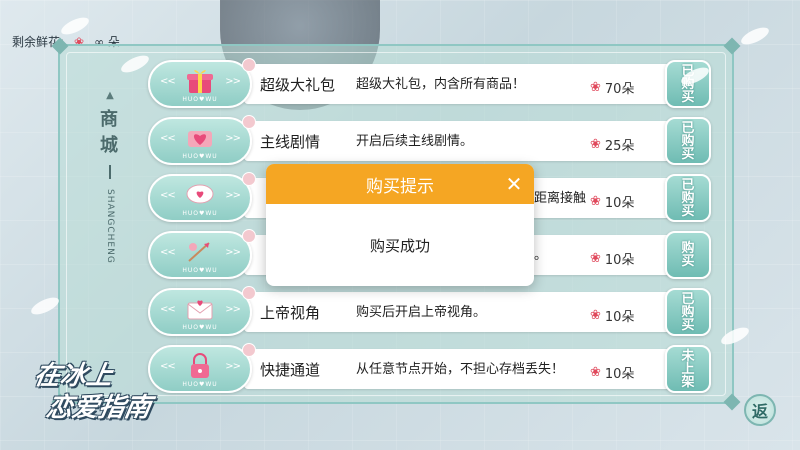  I want to click on close-icon: ✕, so click(514, 184).